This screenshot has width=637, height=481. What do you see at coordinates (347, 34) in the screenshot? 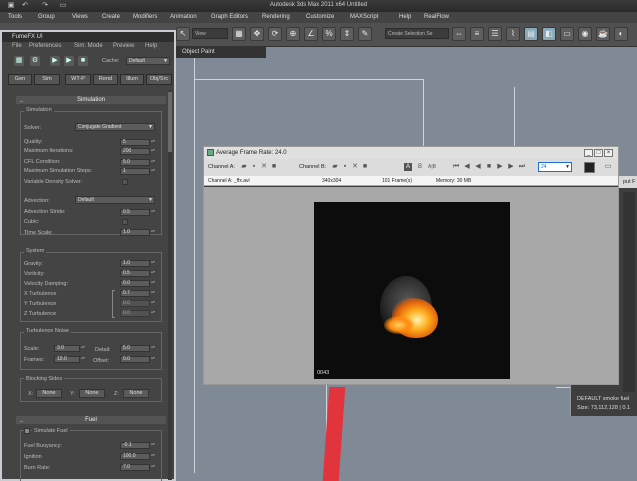
I see `spinner-snap-icon: ⇕` at bounding box center [347, 34].